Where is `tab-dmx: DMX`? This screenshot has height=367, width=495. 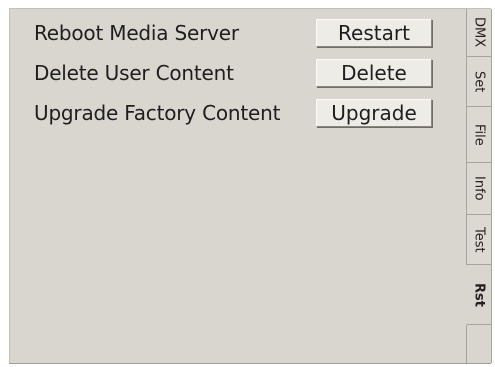
tab-dmx: DMX is located at coordinates (479, 33).